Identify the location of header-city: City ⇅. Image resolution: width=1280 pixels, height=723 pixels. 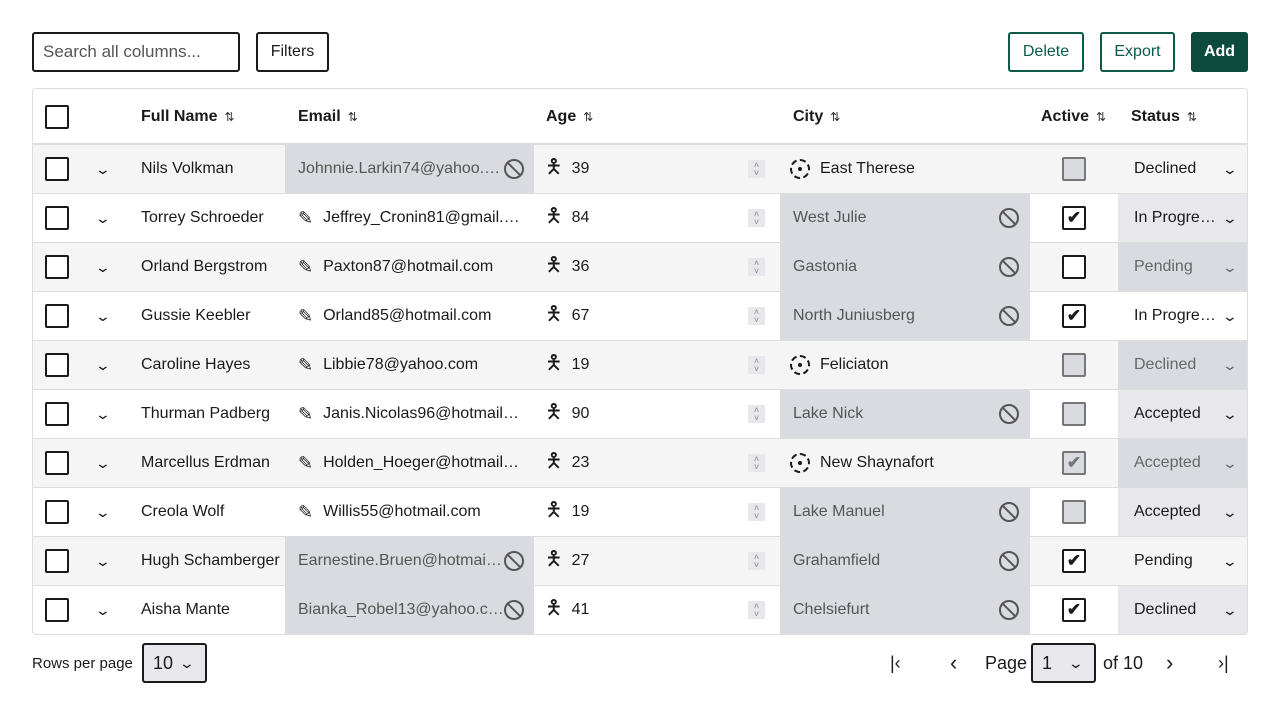
(816, 117).